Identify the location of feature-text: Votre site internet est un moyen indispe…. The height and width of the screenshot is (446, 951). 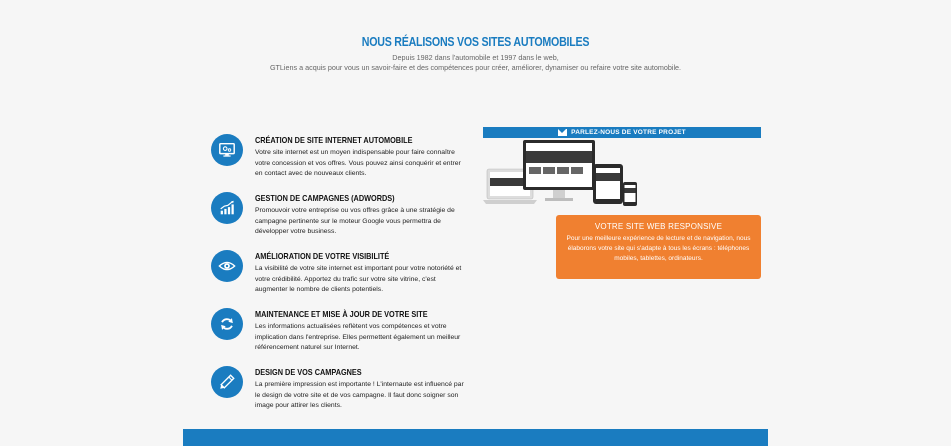
(358, 163).